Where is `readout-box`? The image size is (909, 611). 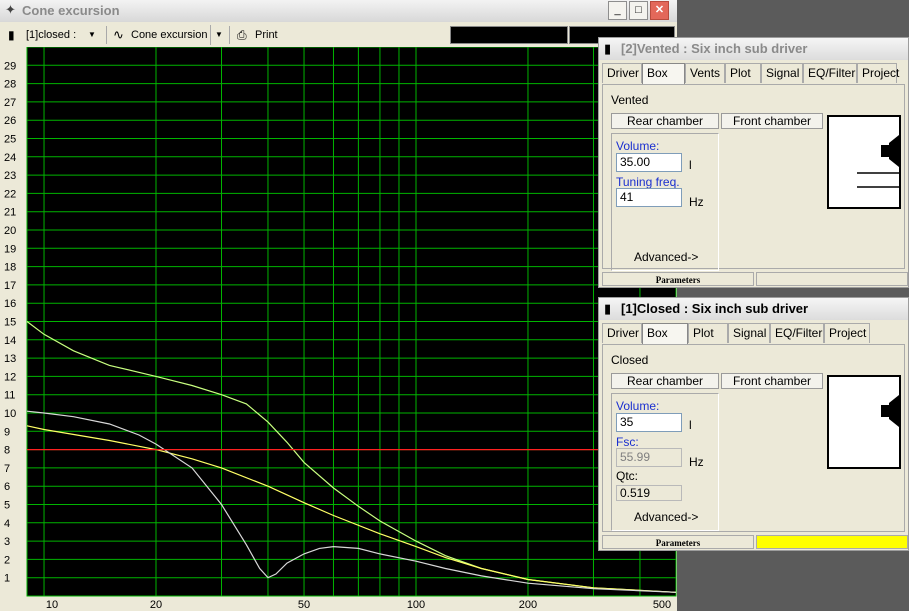
readout-box is located at coordinates (509, 35).